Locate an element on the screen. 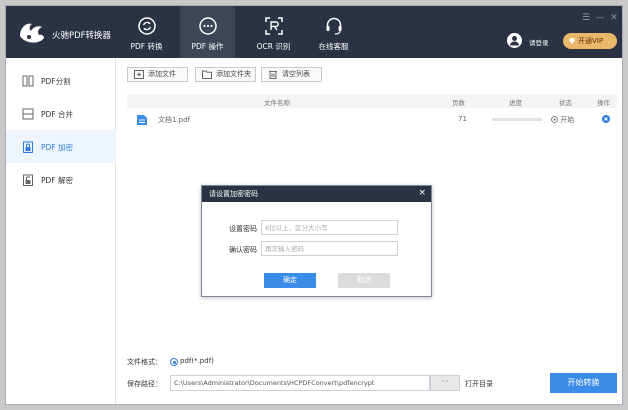 The image size is (628, 410). add-folder-button: 添加文件夹 is located at coordinates (225, 74).